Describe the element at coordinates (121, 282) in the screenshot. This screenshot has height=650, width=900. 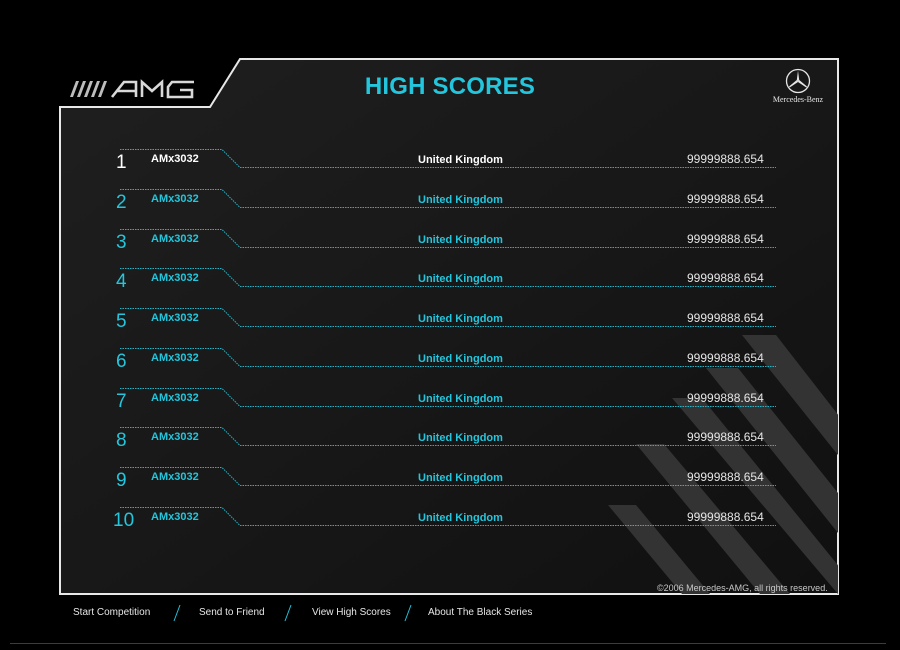
I see `rank-number: 4` at that location.